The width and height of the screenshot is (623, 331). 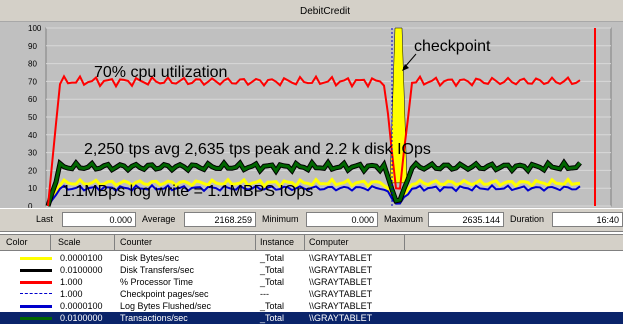 I want to click on y-tick-label: 60, so click(x=32, y=99).